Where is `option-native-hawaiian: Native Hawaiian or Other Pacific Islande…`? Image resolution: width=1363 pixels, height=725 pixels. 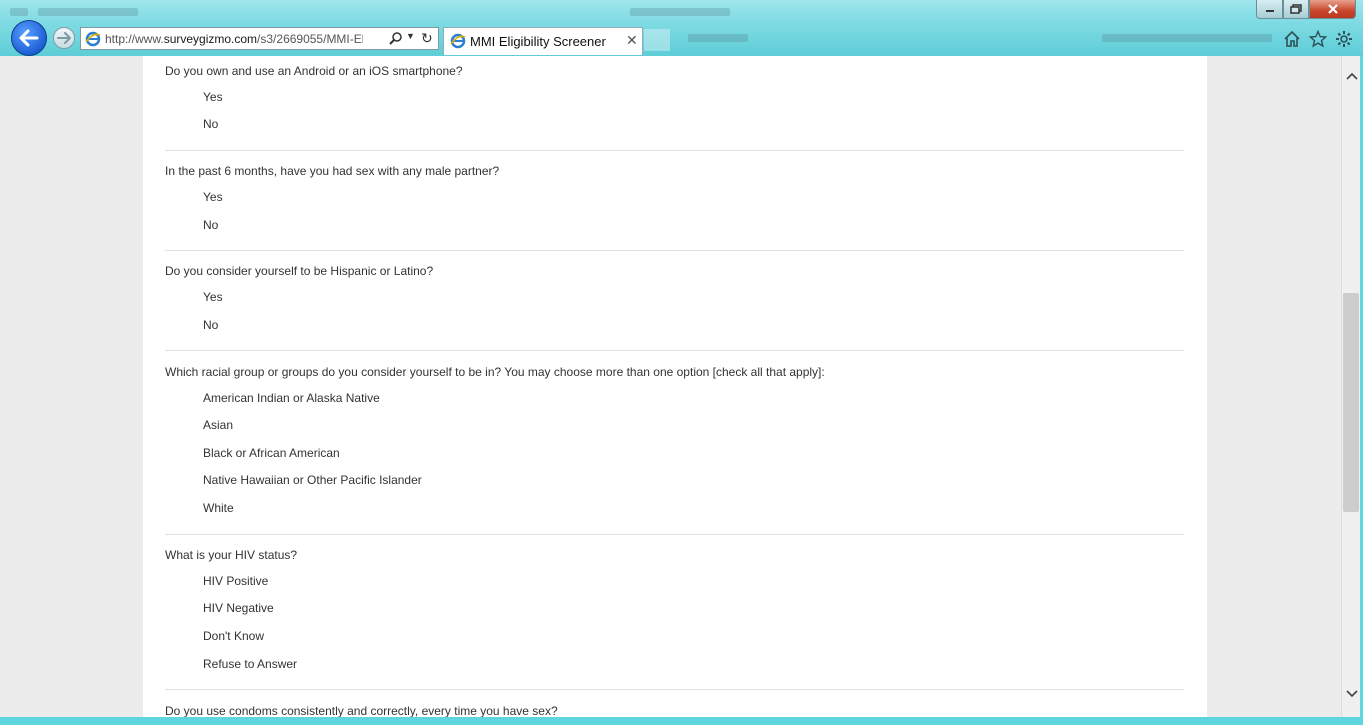 option-native-hawaiian: Native Hawaiian or Other Pacific Islande… is located at coordinates (312, 480).